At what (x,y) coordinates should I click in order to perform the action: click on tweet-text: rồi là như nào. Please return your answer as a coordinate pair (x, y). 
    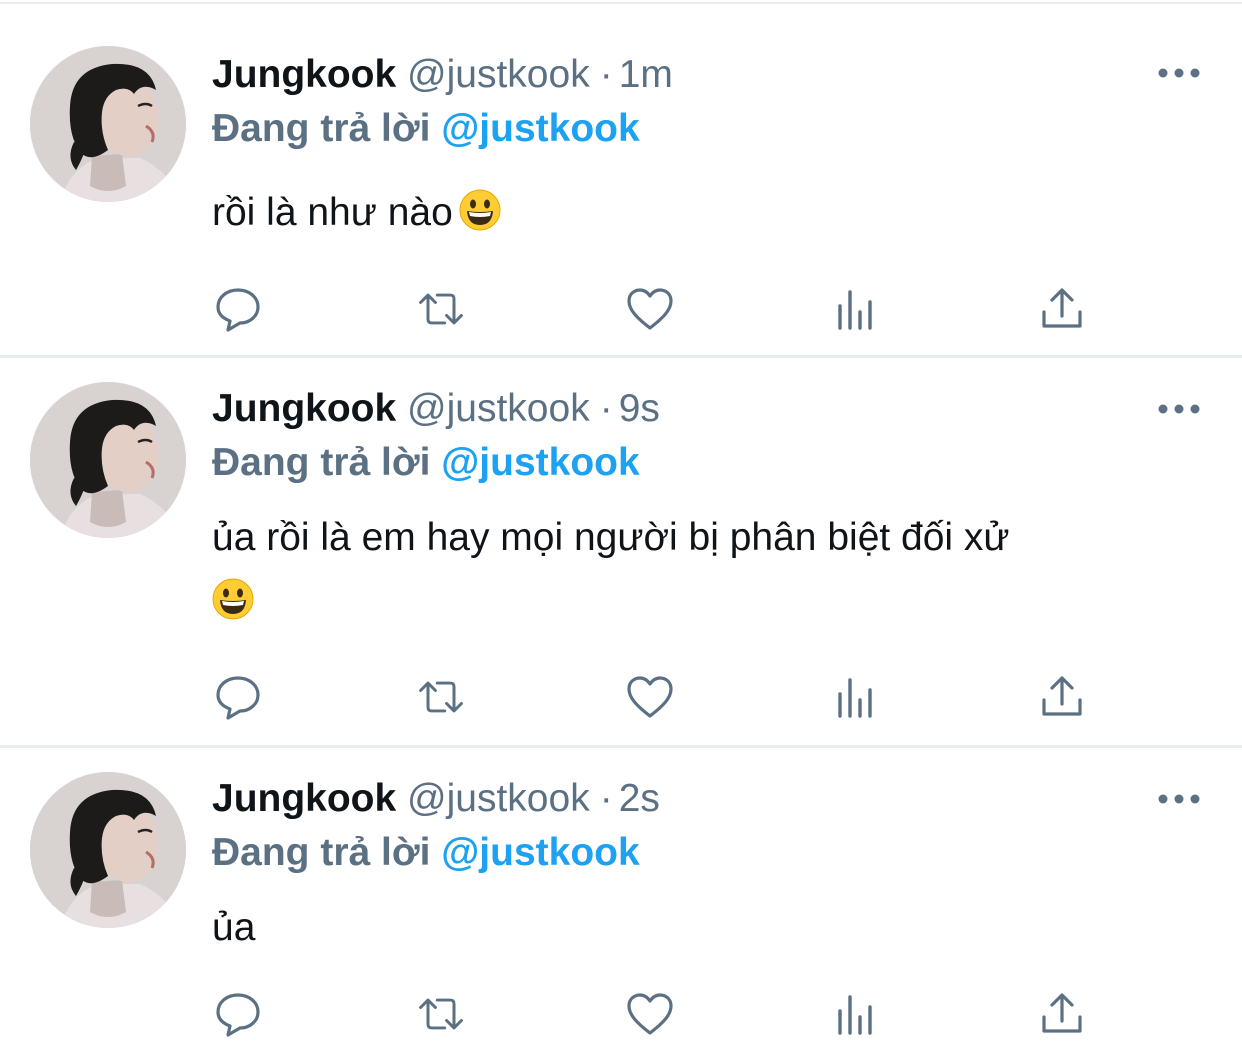
    Looking at the image, I should click on (707, 213).